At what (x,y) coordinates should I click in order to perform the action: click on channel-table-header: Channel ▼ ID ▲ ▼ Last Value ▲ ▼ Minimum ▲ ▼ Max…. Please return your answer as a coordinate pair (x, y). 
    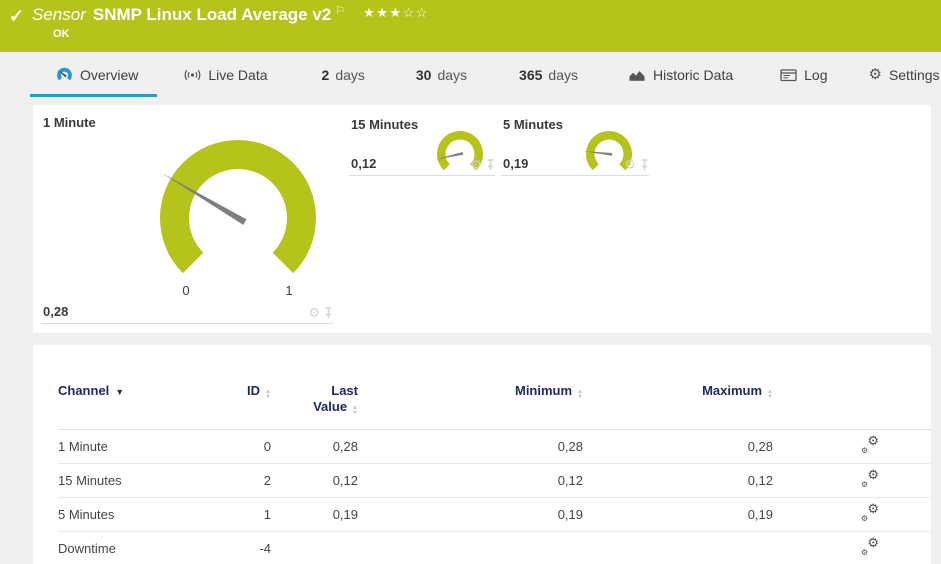
    Looking at the image, I should click on (494, 406).